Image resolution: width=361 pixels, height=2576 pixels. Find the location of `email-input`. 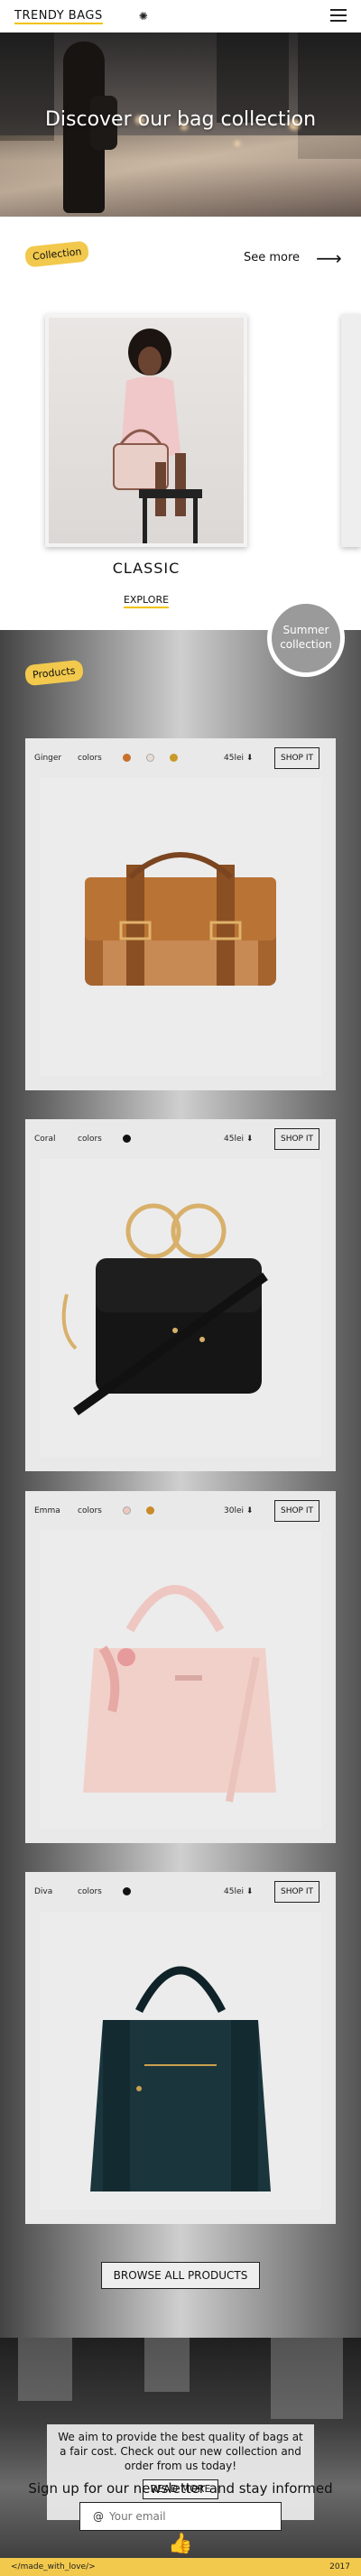

email-input is located at coordinates (182, 2516).